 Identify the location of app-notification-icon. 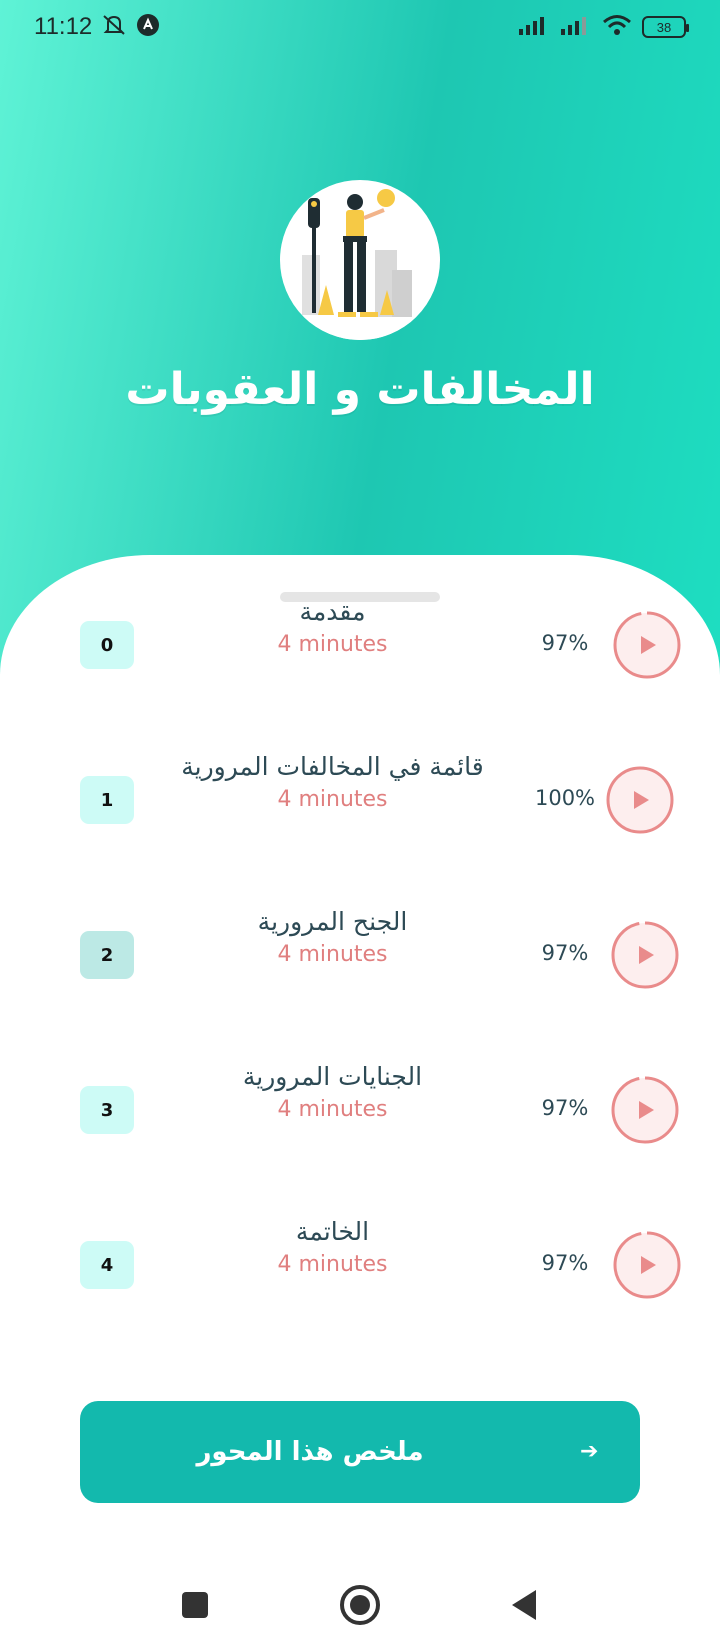
(148, 27).